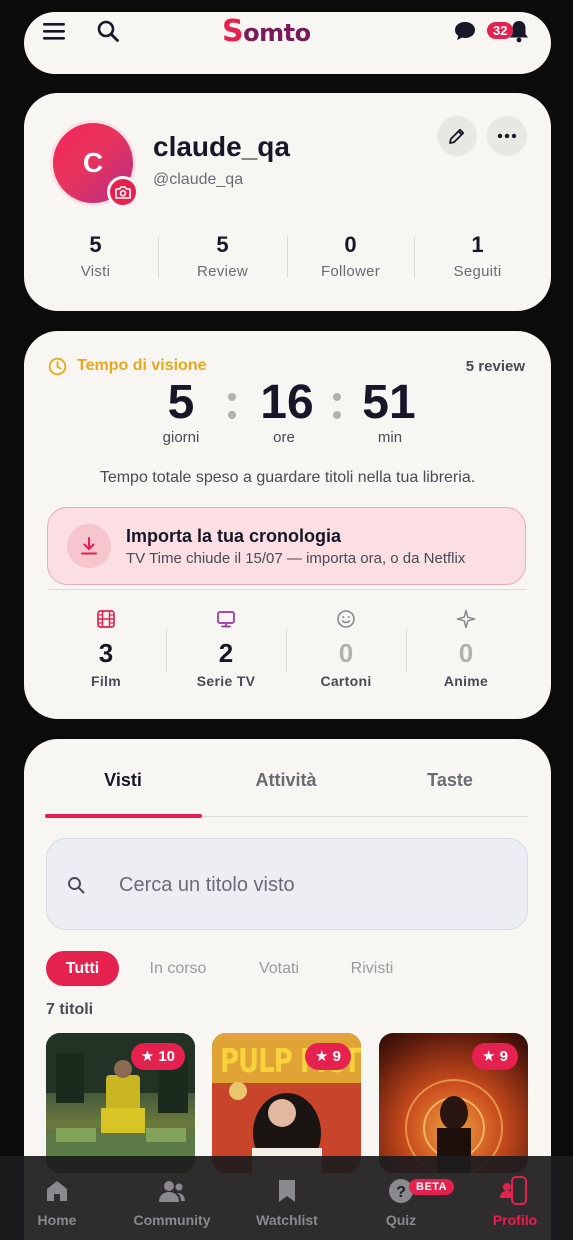 This screenshot has height=1240, width=573. Describe the element at coordinates (221, 146) in the screenshot. I see `username: claude_qa` at that location.